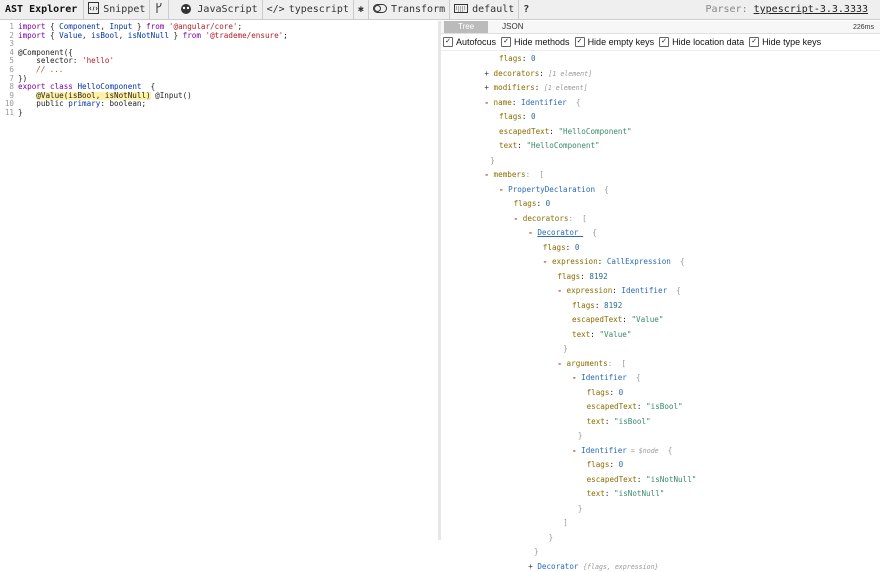 This screenshot has width=880, height=572. Describe the element at coordinates (554, 190) in the screenshot. I see `tree-node: - PropertyDeclaration {` at that location.